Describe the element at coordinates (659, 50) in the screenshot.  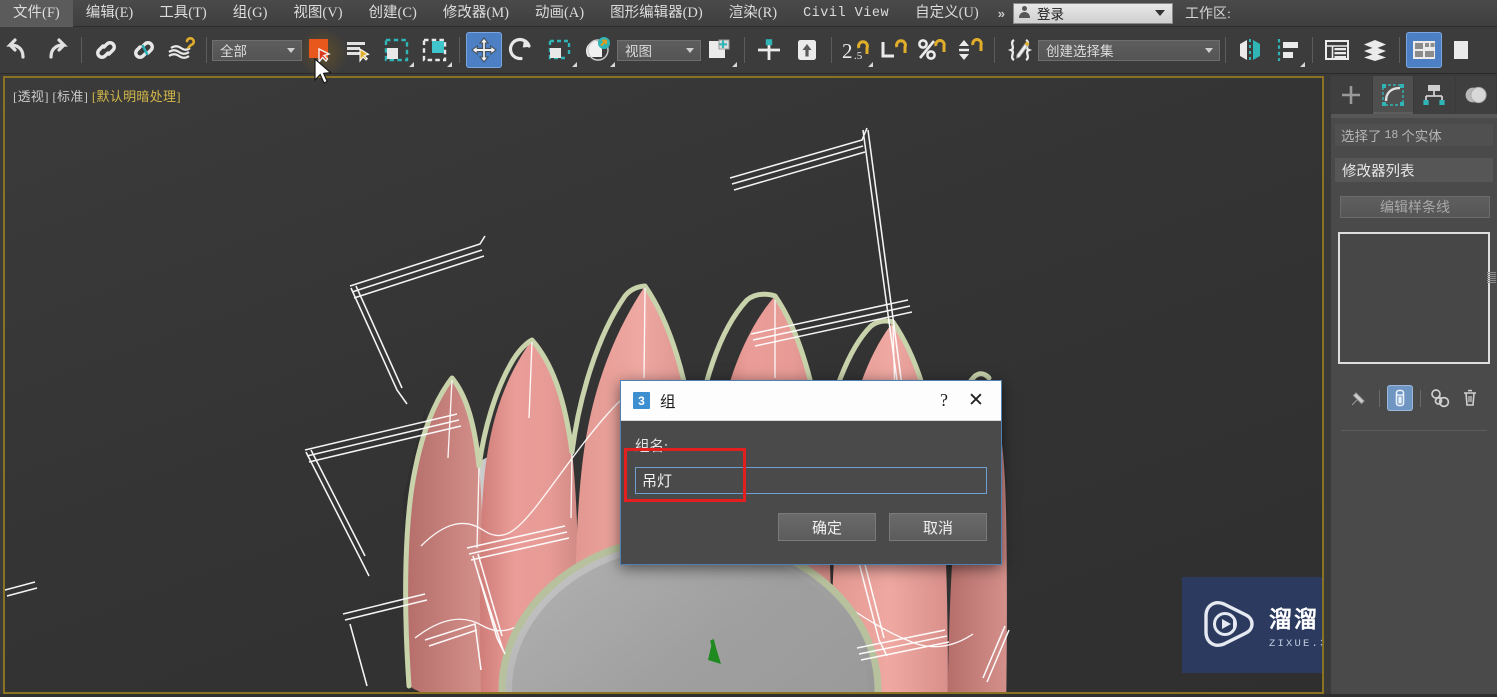
I see `reference-coord-combo: 视图` at that location.